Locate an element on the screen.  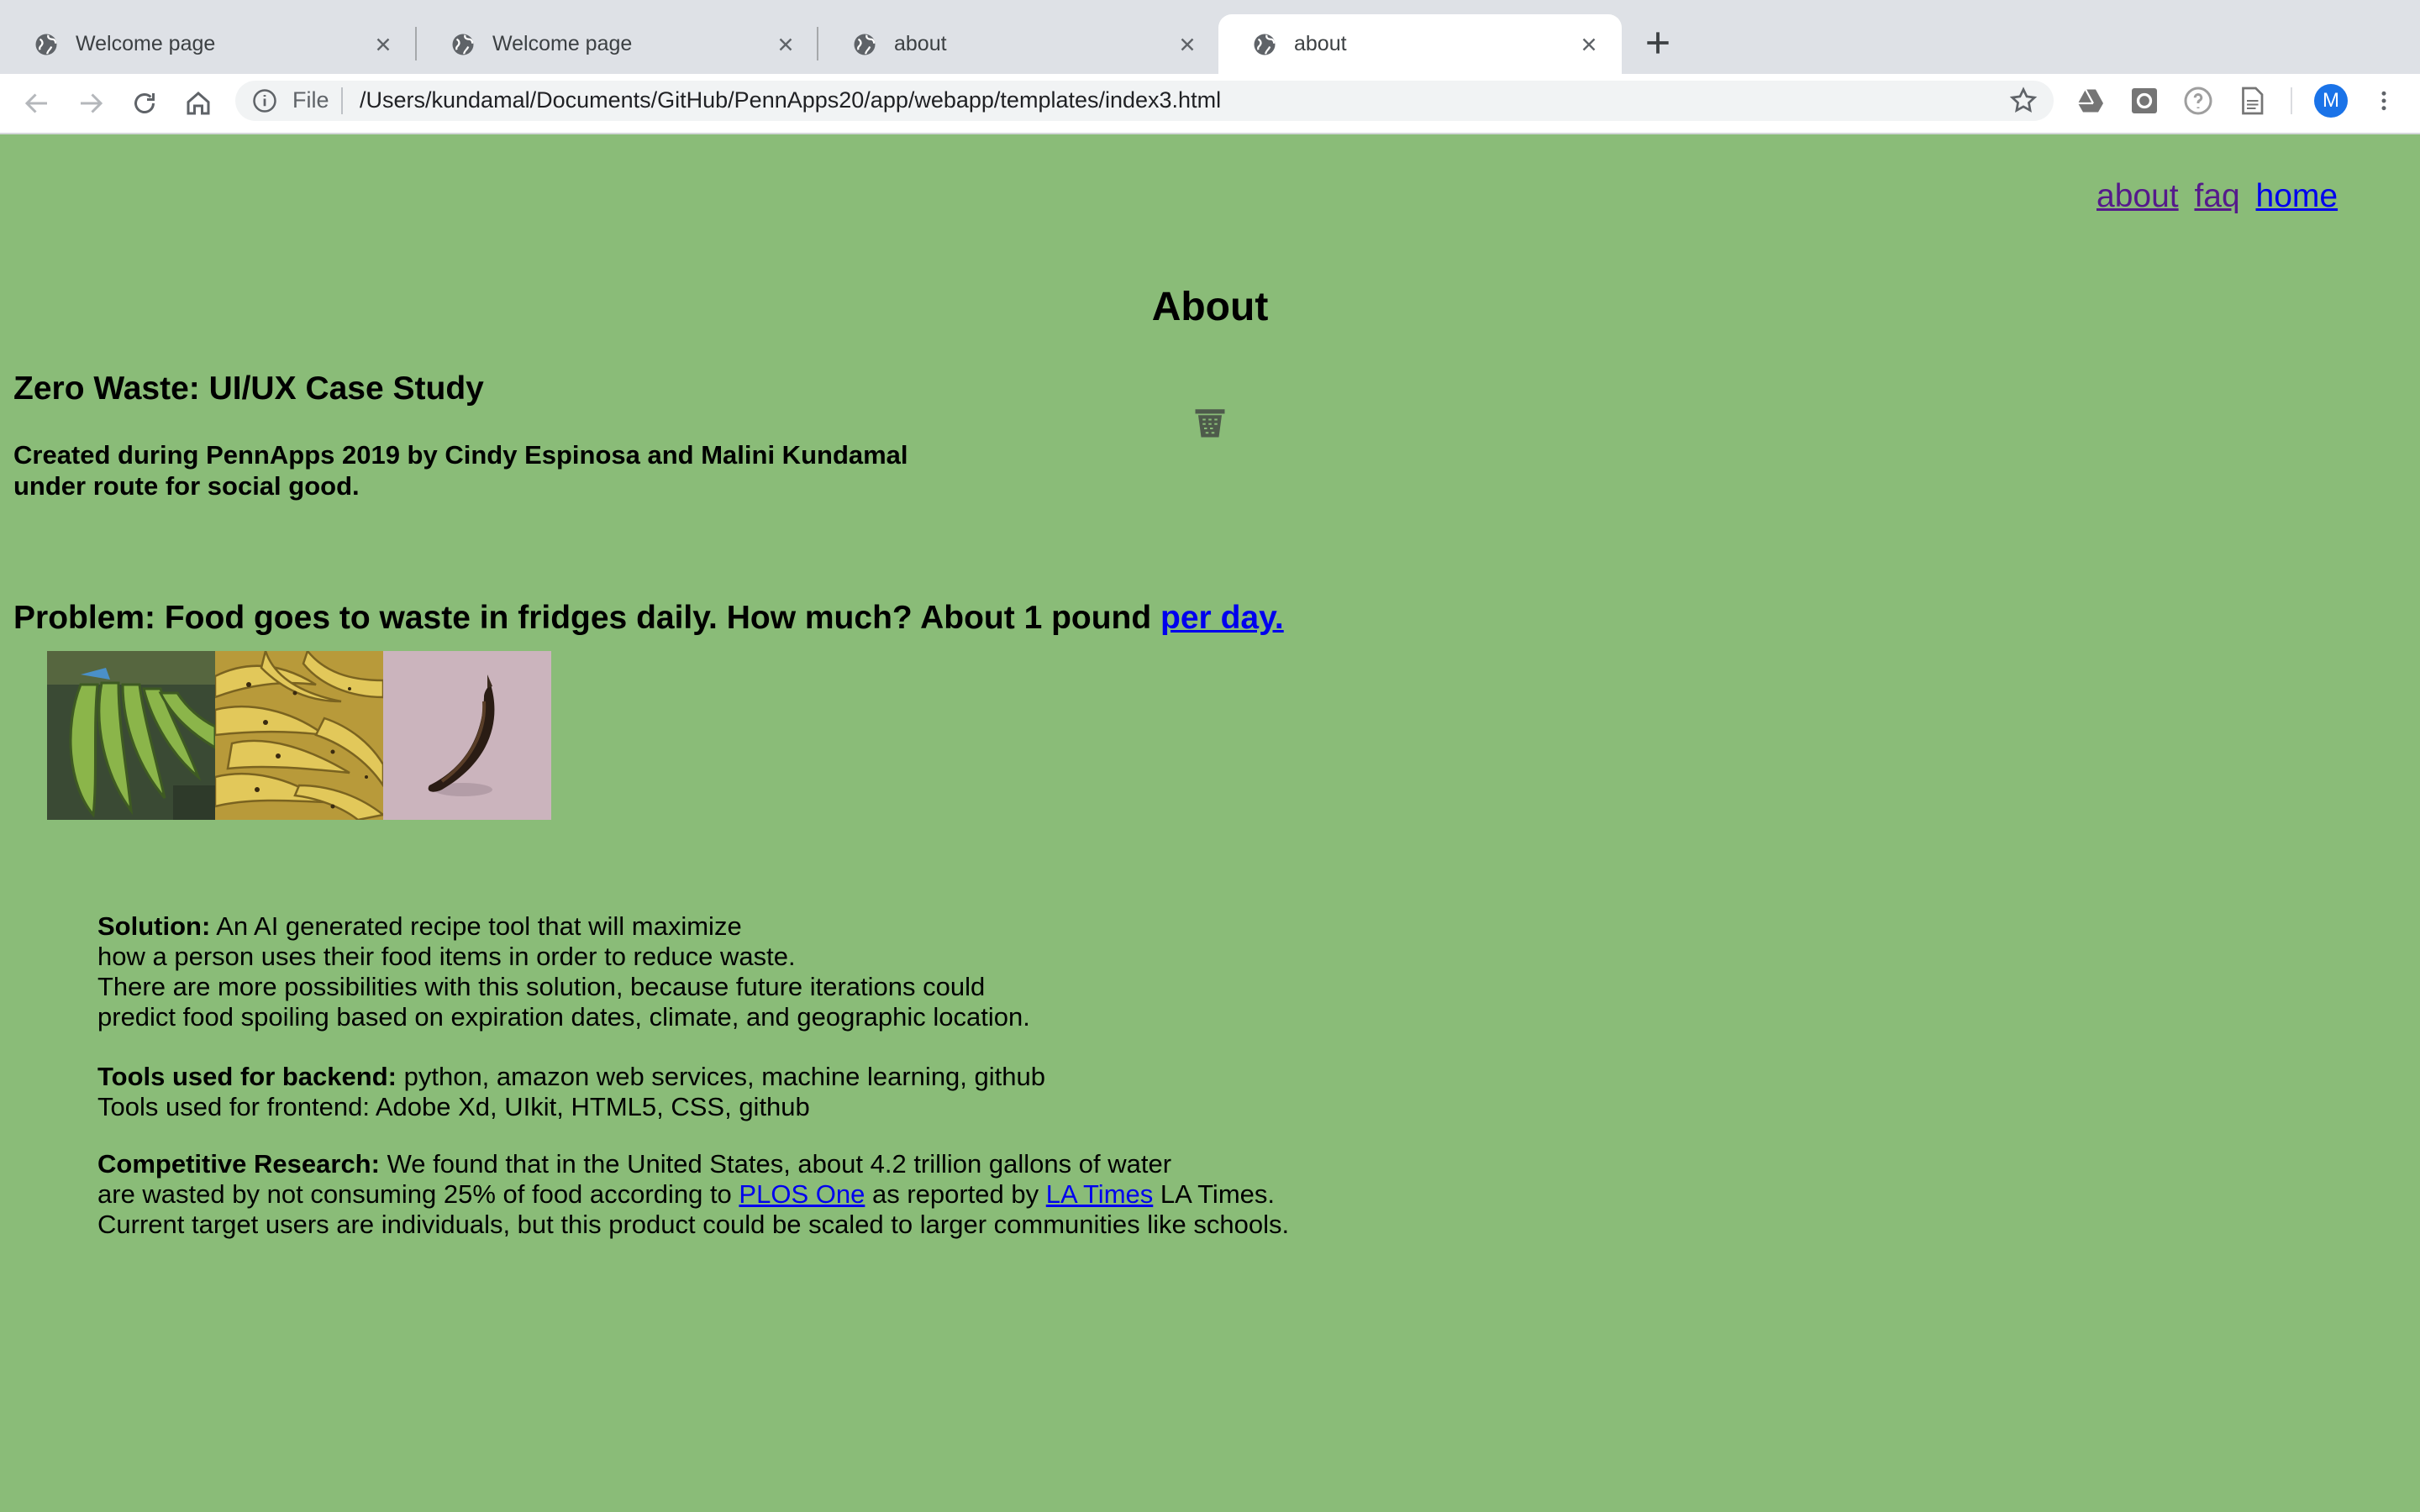
top-nav: about faq home is located at coordinates (2220, 196).